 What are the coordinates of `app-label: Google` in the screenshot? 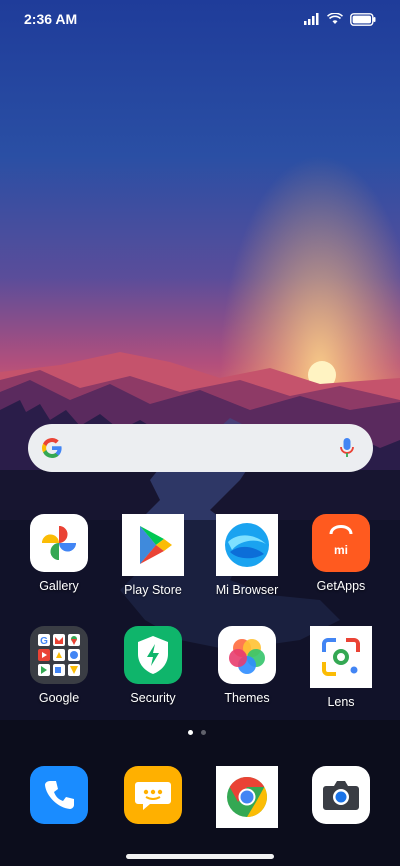 It's located at (59, 698).